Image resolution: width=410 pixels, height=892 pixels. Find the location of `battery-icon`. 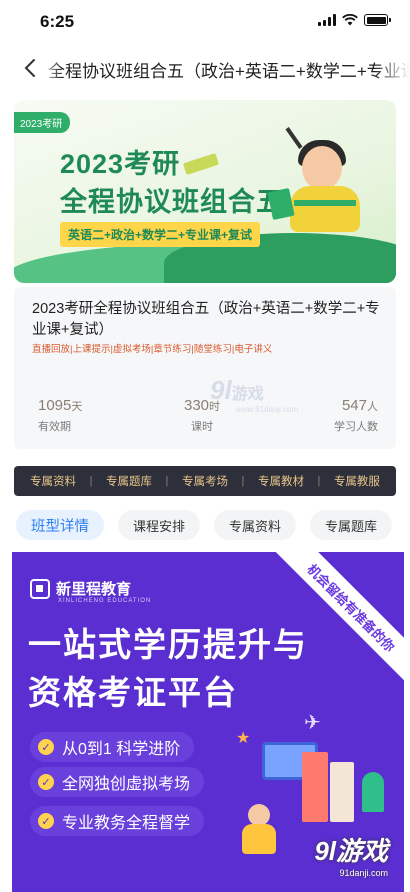

battery-icon is located at coordinates (377, 20).